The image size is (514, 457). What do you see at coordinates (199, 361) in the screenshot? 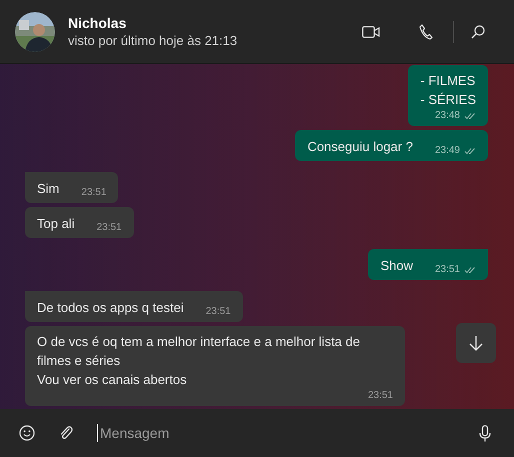
I see `message-text: O de vcs é oq tem a melhor interface e a melhor lista de filmes e séries Vou ver os canais abertos` at bounding box center [199, 361].